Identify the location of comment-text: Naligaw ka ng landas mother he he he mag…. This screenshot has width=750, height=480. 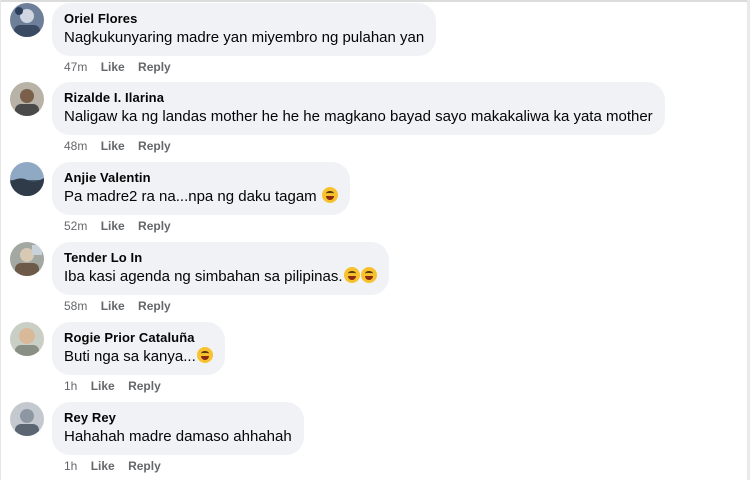
(358, 116).